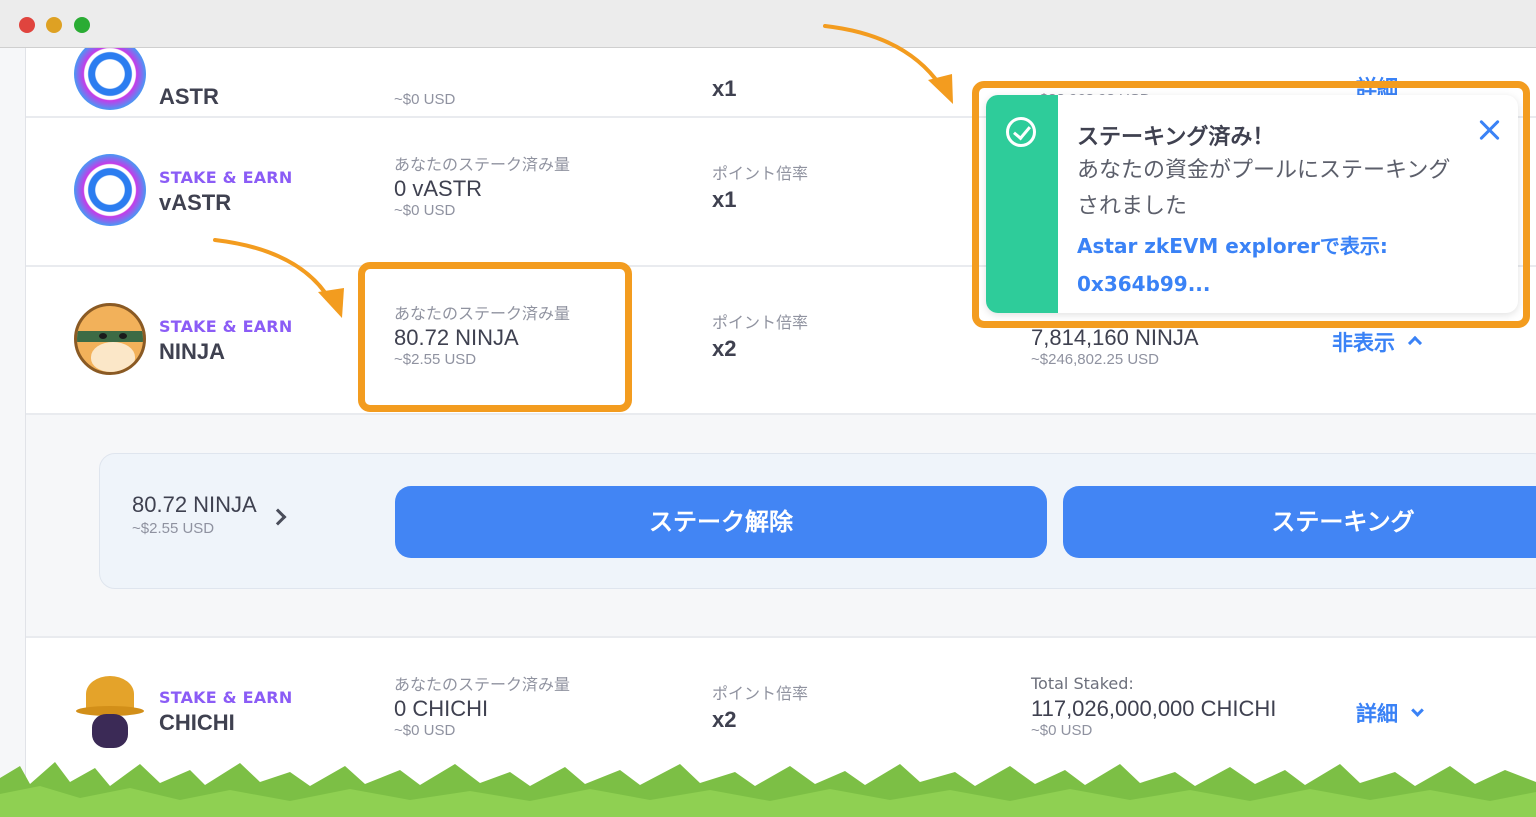 This screenshot has width=1536, height=817. I want to click on staked-amount: 0 vASTR, so click(438, 188).